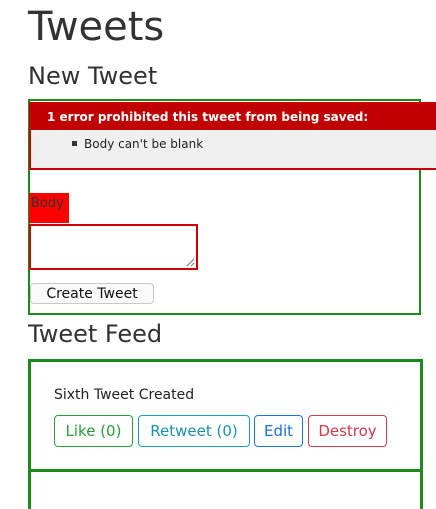 This screenshot has width=436, height=509. I want to click on destroy-button: Destroy, so click(347, 431).